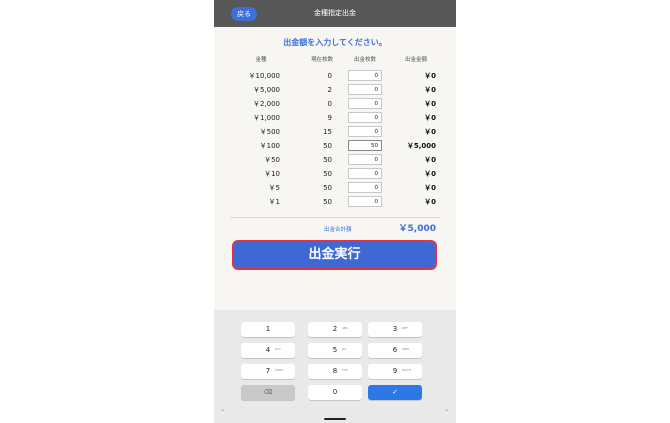  I want to click on key-digit: 4, so click(268, 350).